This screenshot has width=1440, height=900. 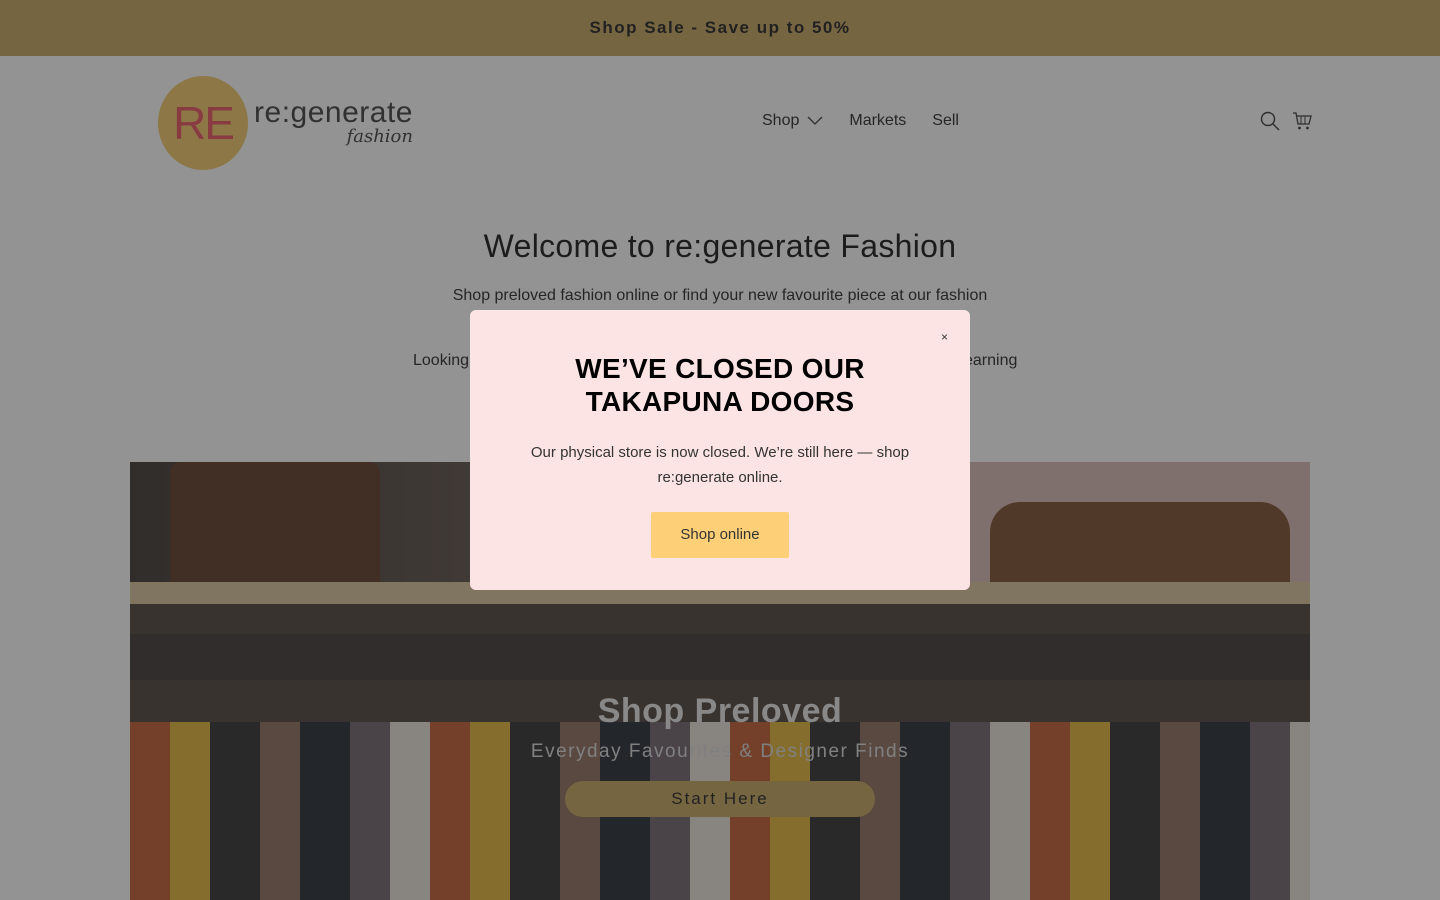 I want to click on modal-title-line2: TAKAPUNA DOORS, so click(x=720, y=401).